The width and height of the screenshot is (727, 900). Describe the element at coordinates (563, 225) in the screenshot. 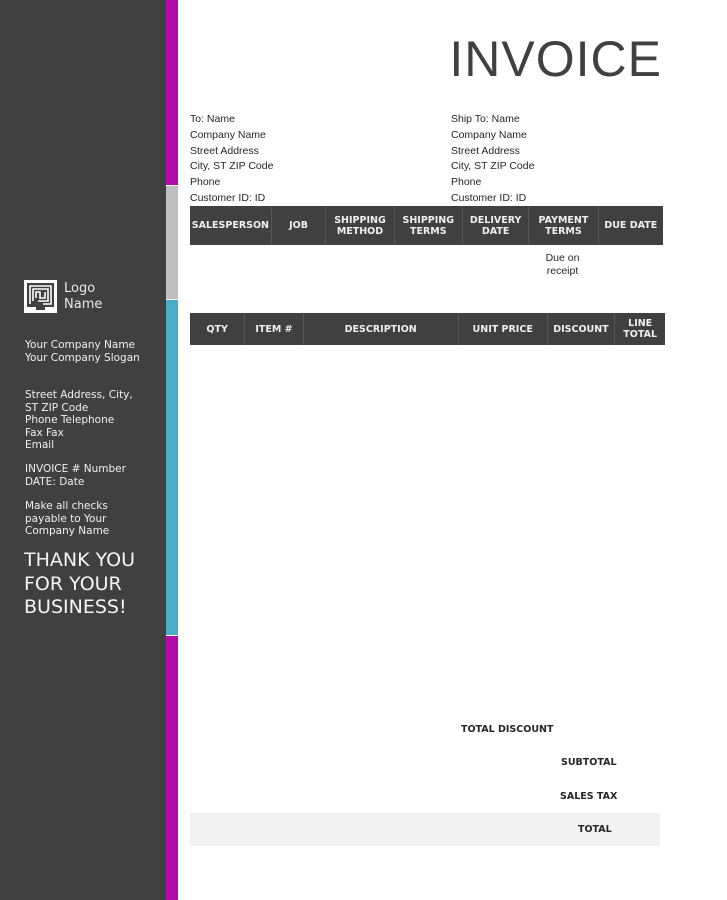

I see `col-payment-terms: PAYMENT TERMS` at that location.